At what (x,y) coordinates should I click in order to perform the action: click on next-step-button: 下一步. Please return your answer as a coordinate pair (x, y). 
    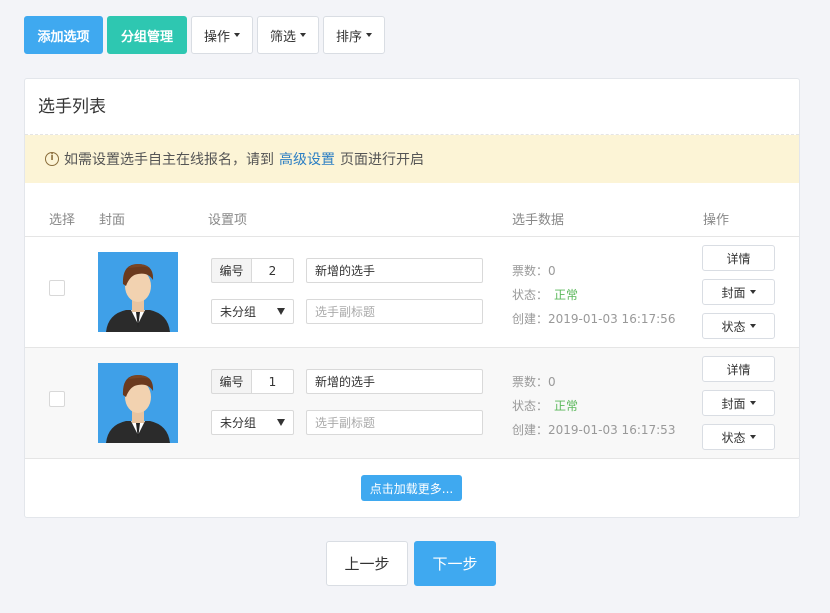
    Looking at the image, I should click on (455, 563).